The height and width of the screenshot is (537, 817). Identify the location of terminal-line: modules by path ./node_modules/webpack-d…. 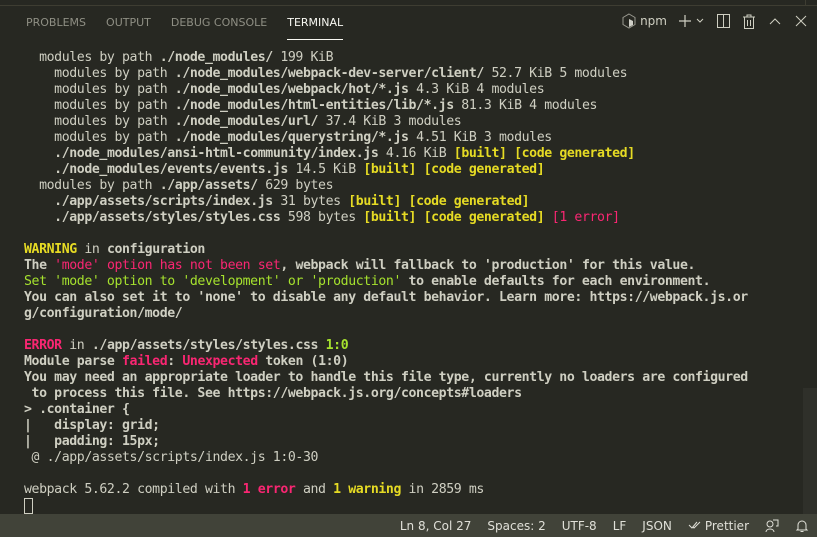
(386, 74).